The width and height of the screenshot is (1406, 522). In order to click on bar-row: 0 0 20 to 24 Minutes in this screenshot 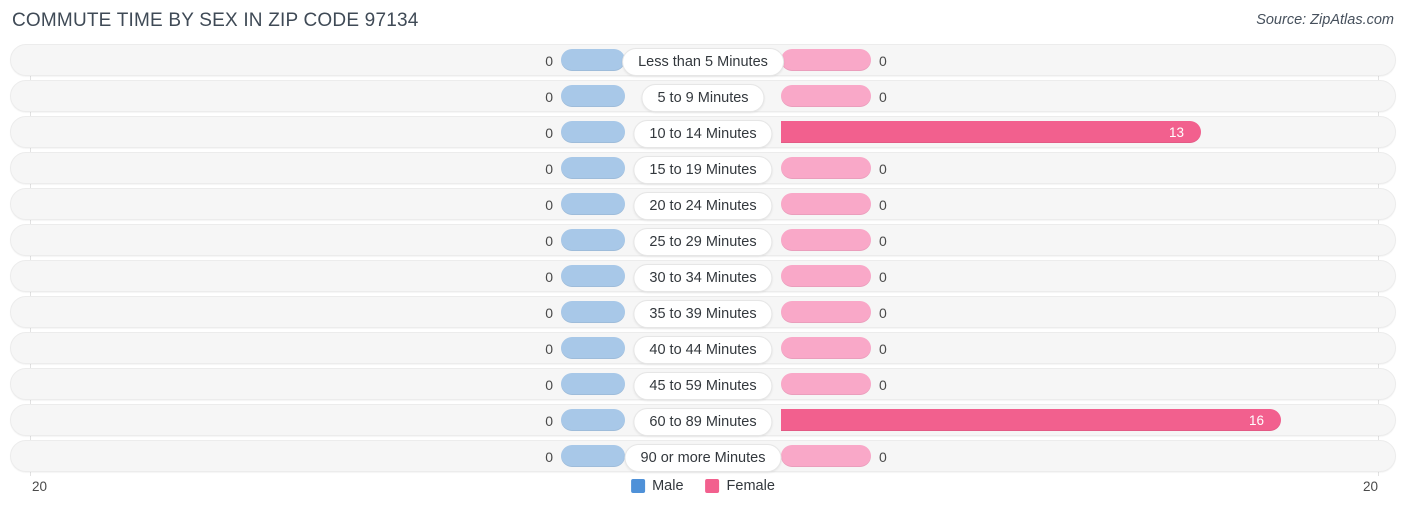, I will do `click(703, 204)`.